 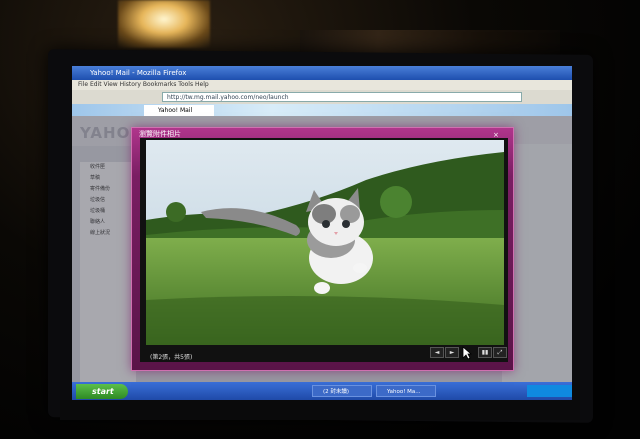 What do you see at coordinates (171, 357) in the screenshot?
I see `photo-caption: (第2張，共5張)` at bounding box center [171, 357].